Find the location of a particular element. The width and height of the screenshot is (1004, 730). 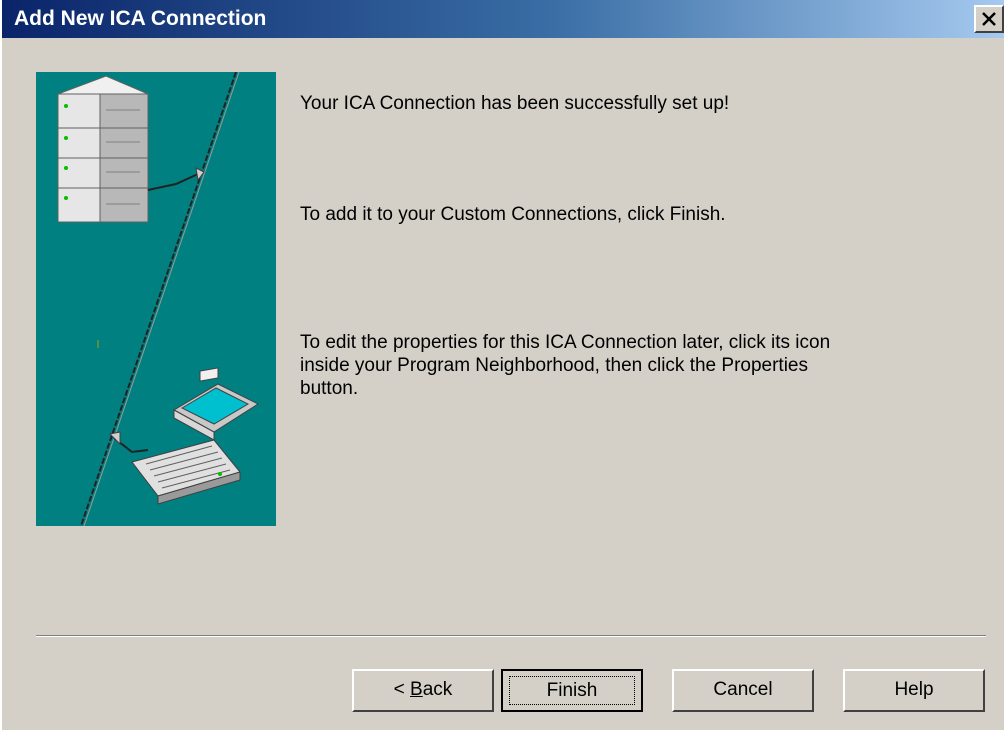

finish-button-label: Finish is located at coordinates (572, 690).